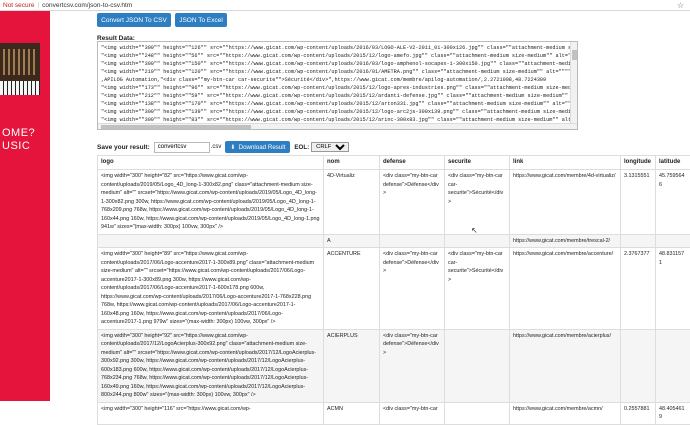  What do you see at coordinates (477, 163) in the screenshot?
I see `column-header-securite: securite` at bounding box center [477, 163].